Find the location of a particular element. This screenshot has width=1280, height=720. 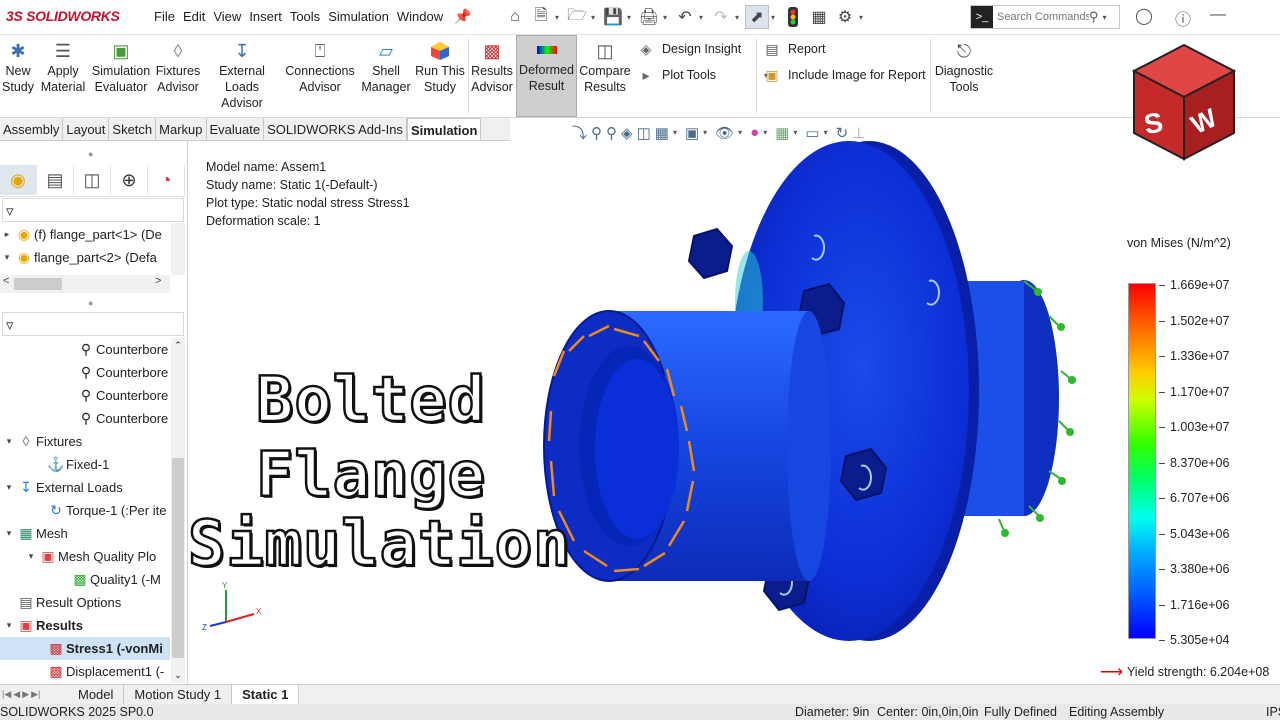

diagnostic-tools-button: ⎋ Diagnostic Tools is located at coordinates (964, 66).